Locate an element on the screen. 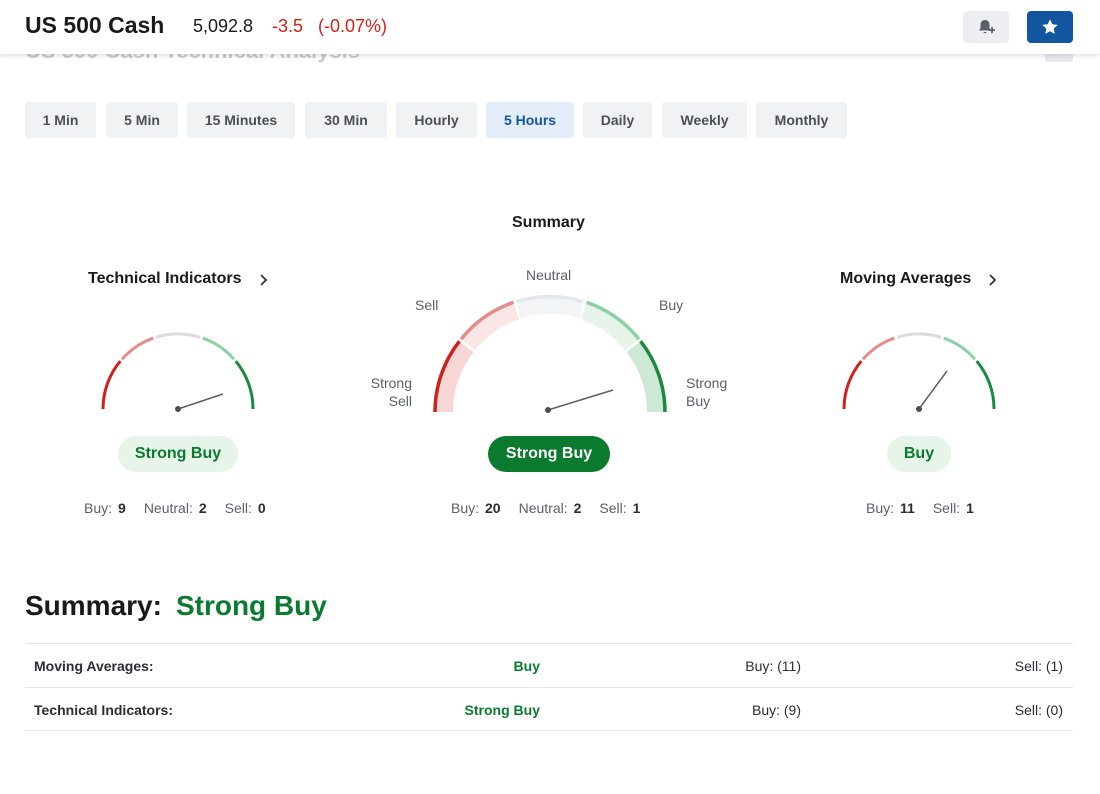 The height and width of the screenshot is (794, 1100). technical-indicators-signal: Strong Buy is located at coordinates (178, 454).